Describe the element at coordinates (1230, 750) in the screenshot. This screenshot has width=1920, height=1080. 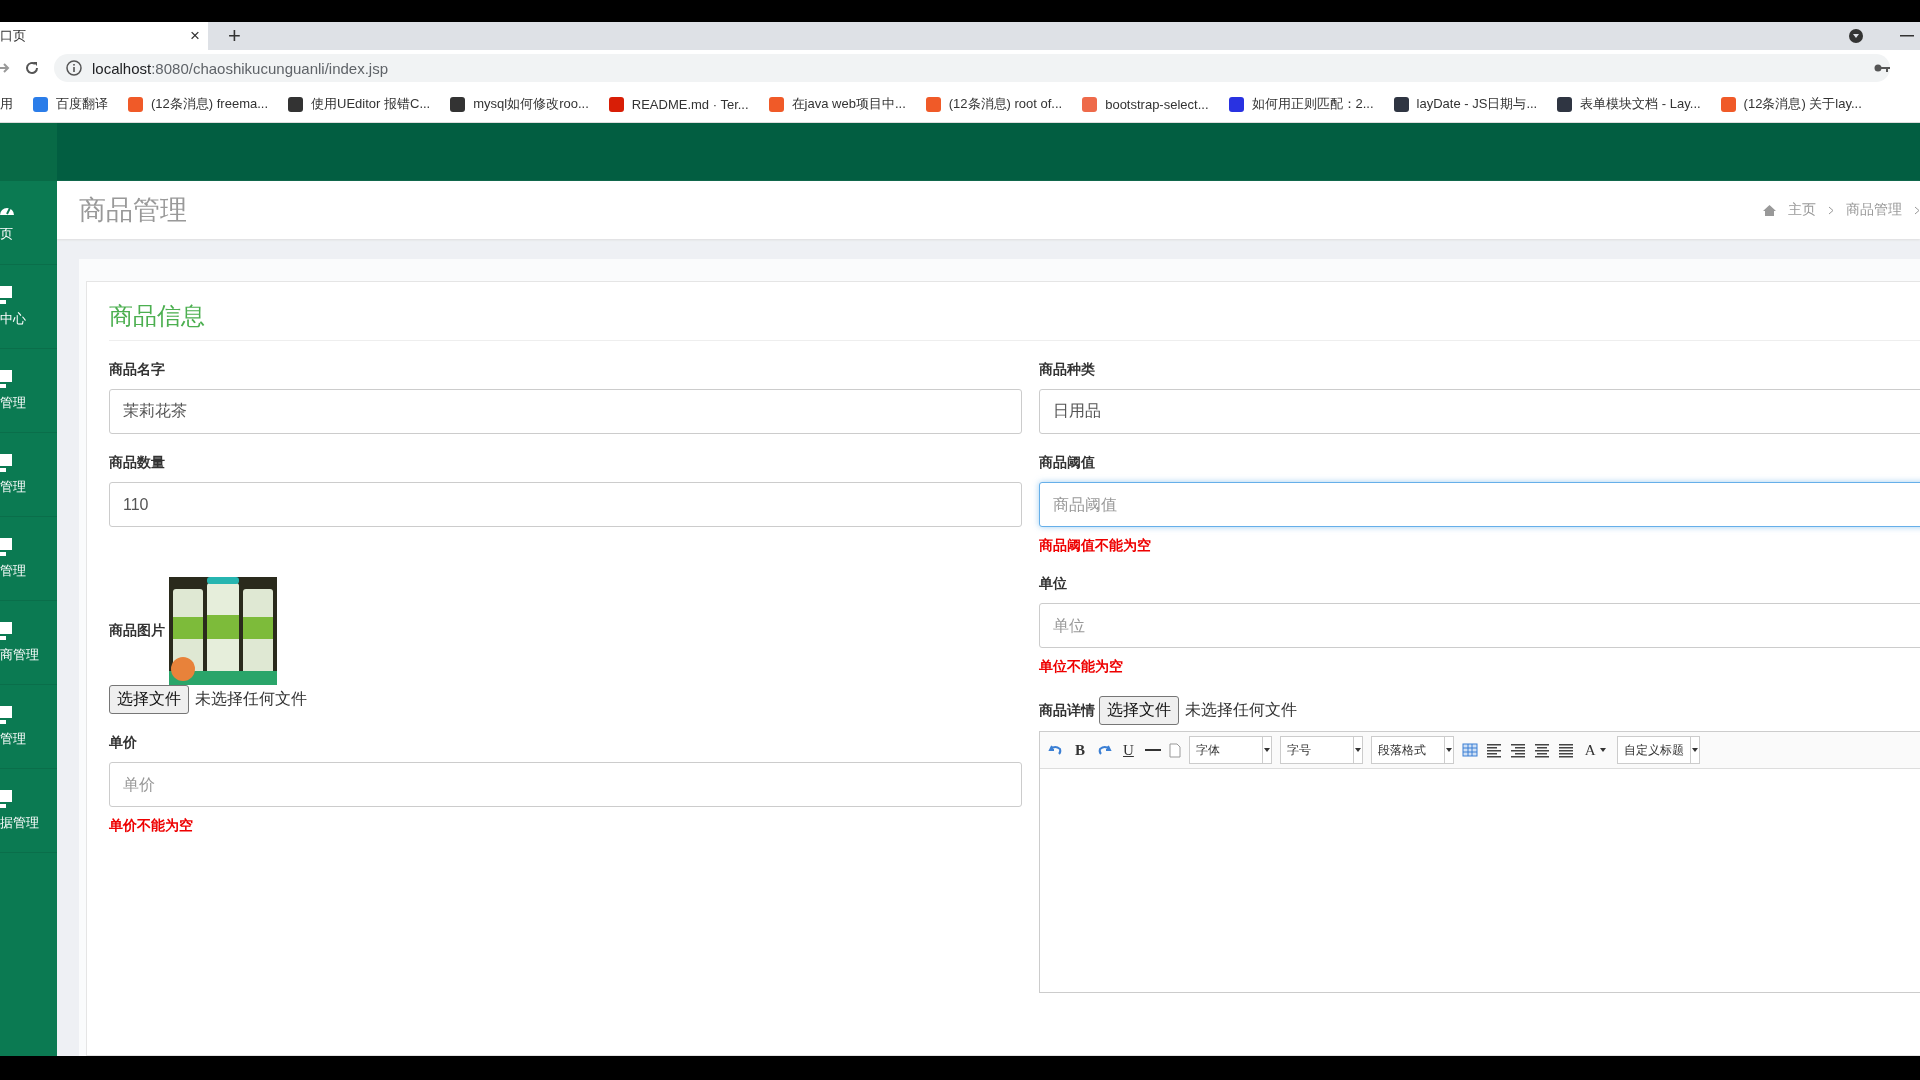
I see `toolbar-select: 字体` at that location.